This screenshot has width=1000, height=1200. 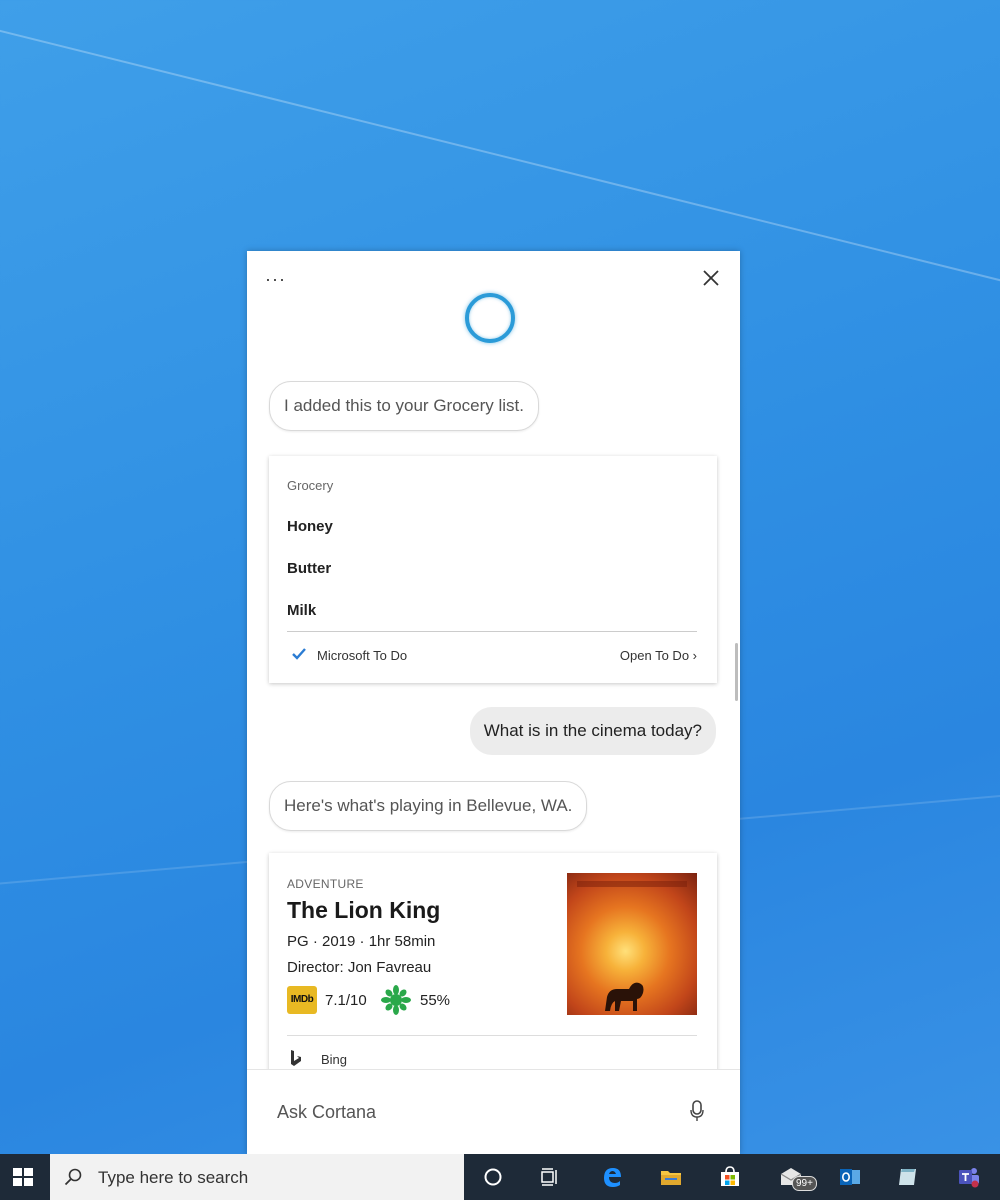 What do you see at coordinates (302, 1000) in the screenshot?
I see `imdb-icon: IMDb` at bounding box center [302, 1000].